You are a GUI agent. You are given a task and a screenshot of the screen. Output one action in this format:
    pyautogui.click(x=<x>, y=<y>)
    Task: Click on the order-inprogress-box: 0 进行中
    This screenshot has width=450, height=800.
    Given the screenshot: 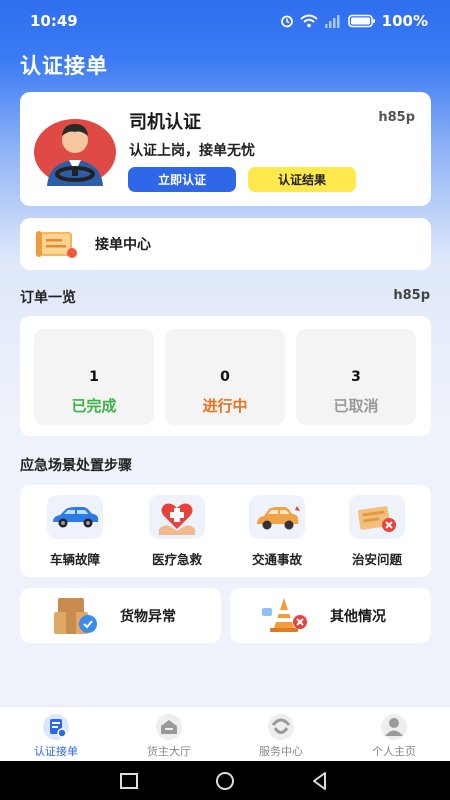 What is the action you would take?
    pyautogui.click(x=225, y=377)
    